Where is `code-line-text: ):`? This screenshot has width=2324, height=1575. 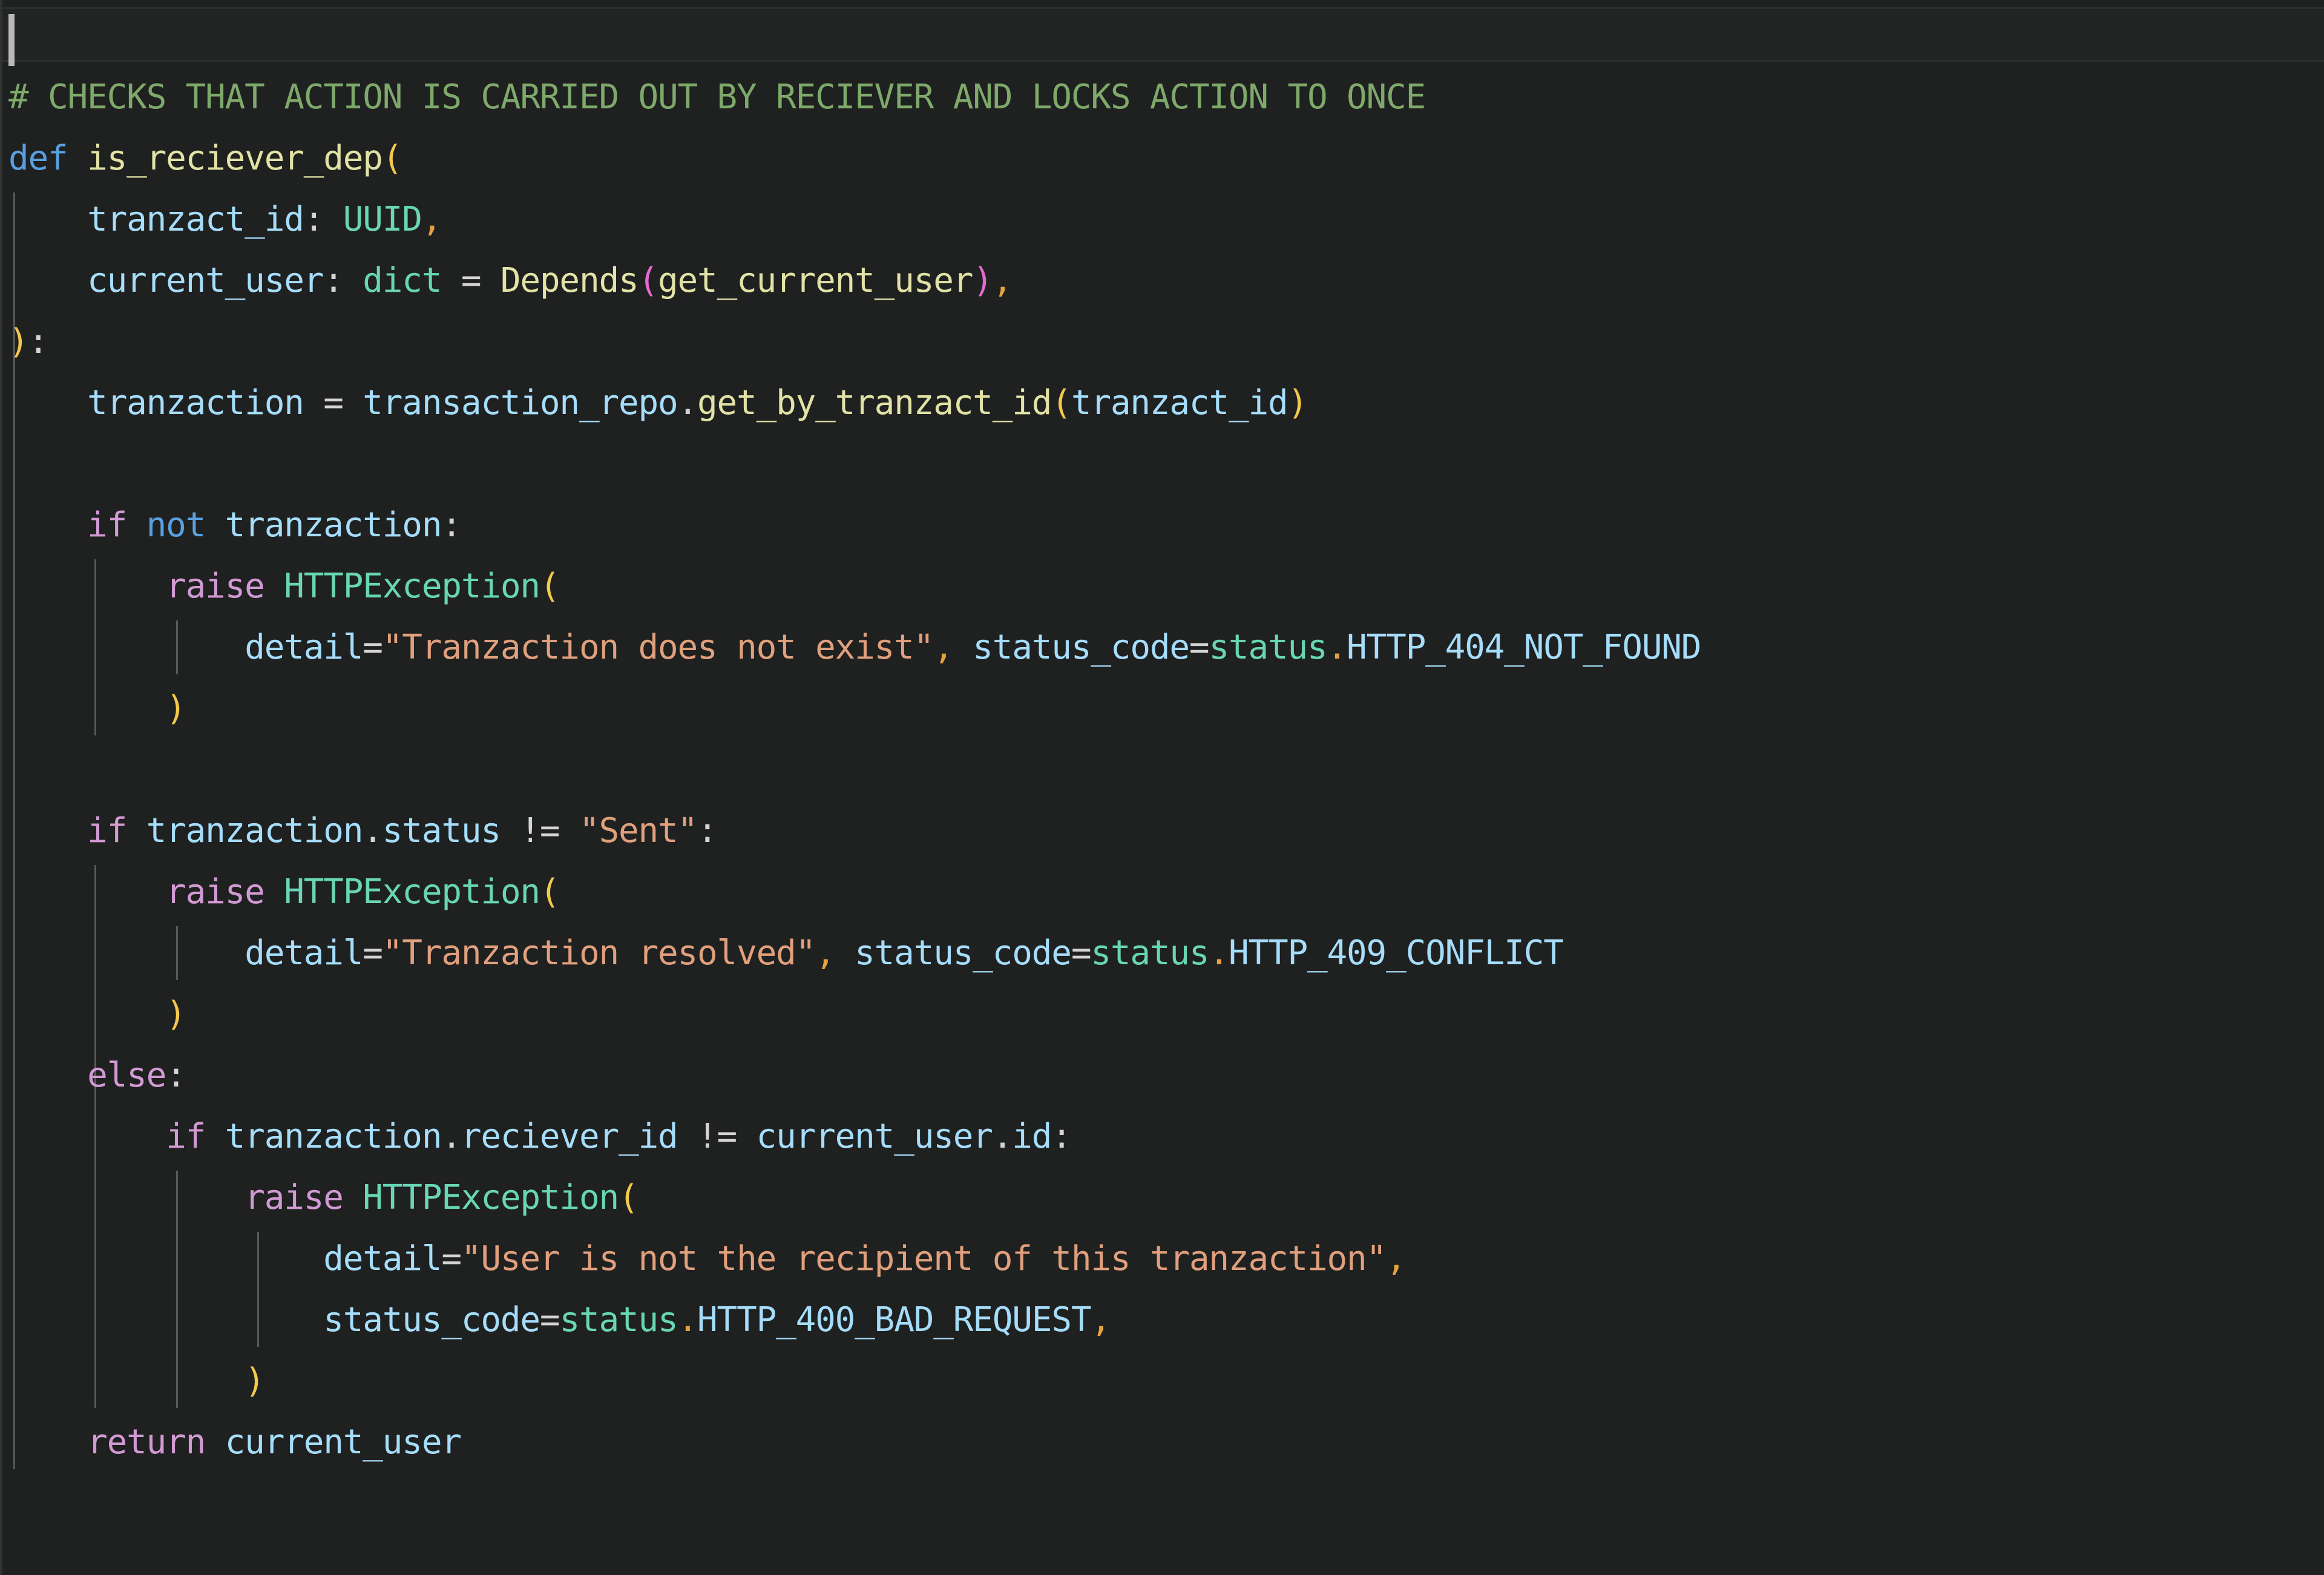
code-line-text: ): is located at coordinates (28, 341).